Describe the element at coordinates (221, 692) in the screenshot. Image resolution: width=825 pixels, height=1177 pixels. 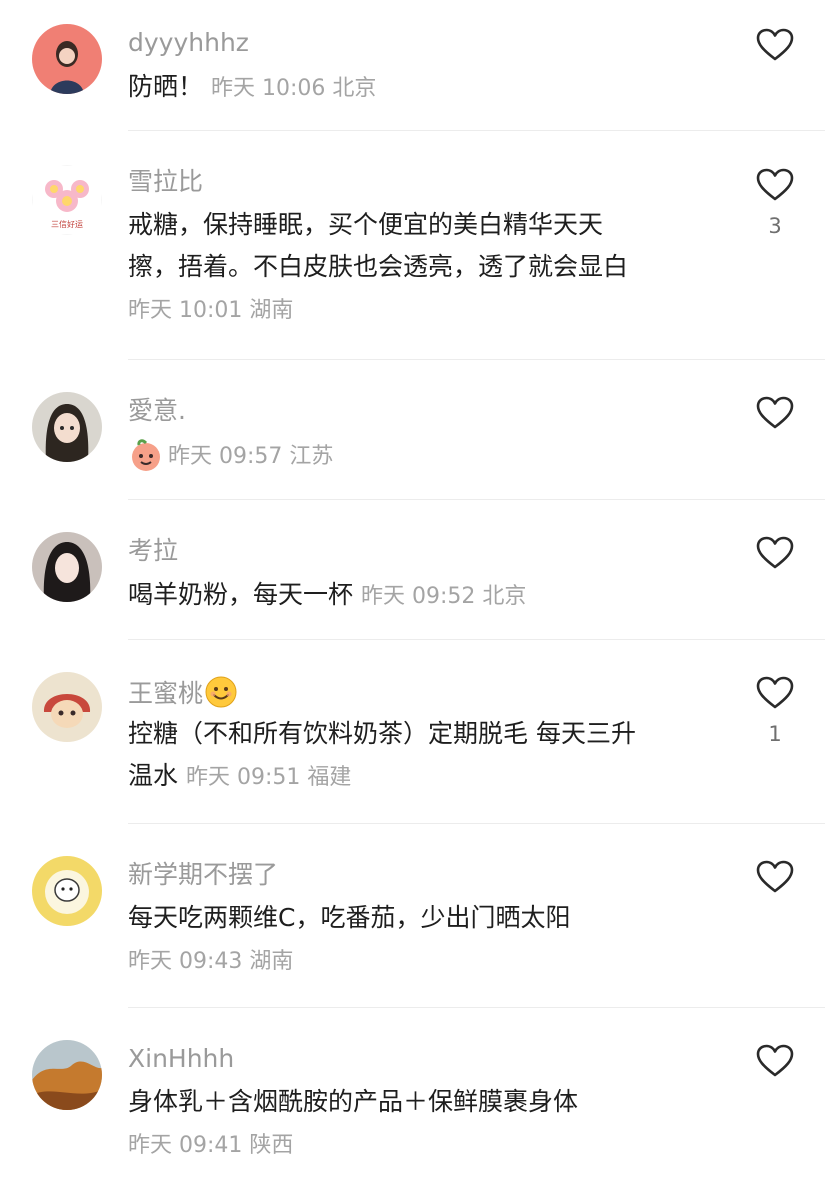
I see `smiley-emoji-icon` at that location.